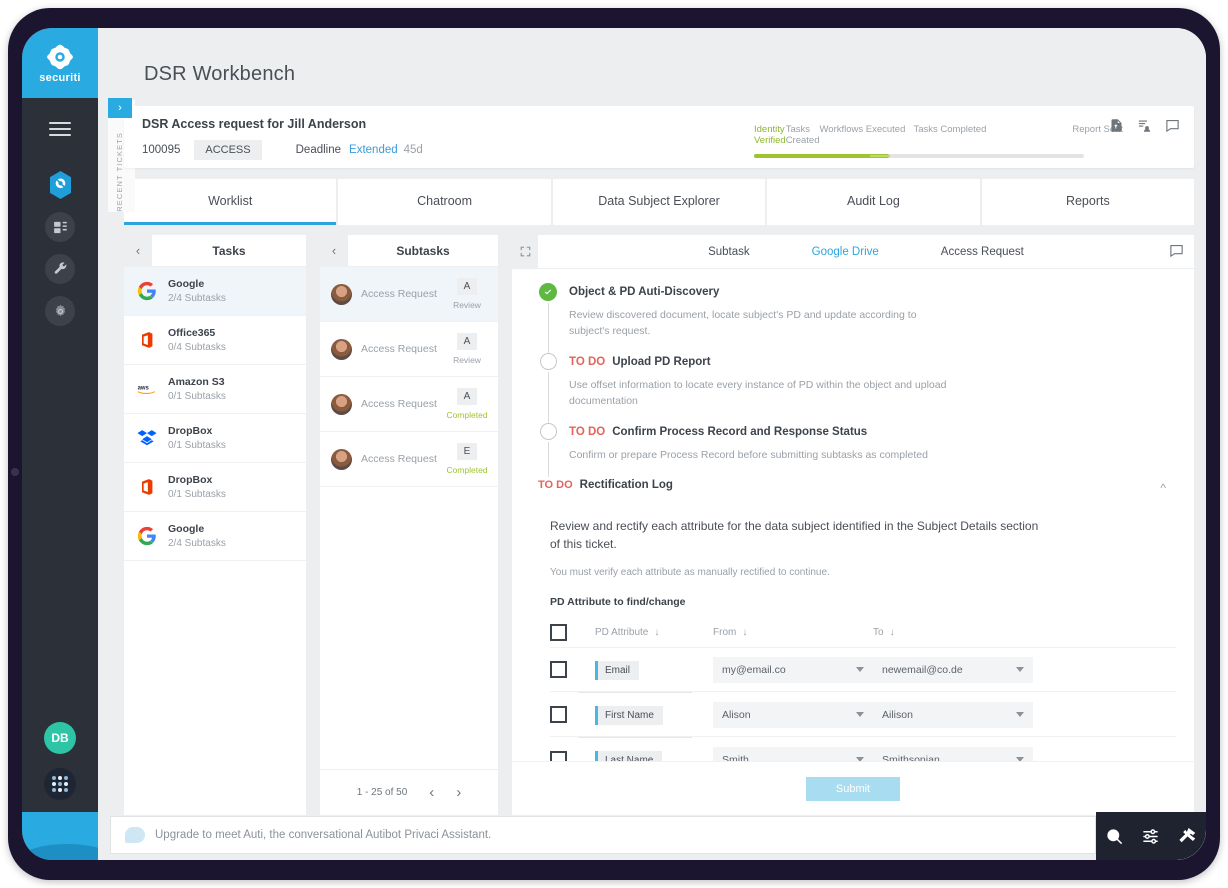 The width and height of the screenshot is (1228, 888). I want to click on breadcrumb-google-drive: Google Drive, so click(845, 252).